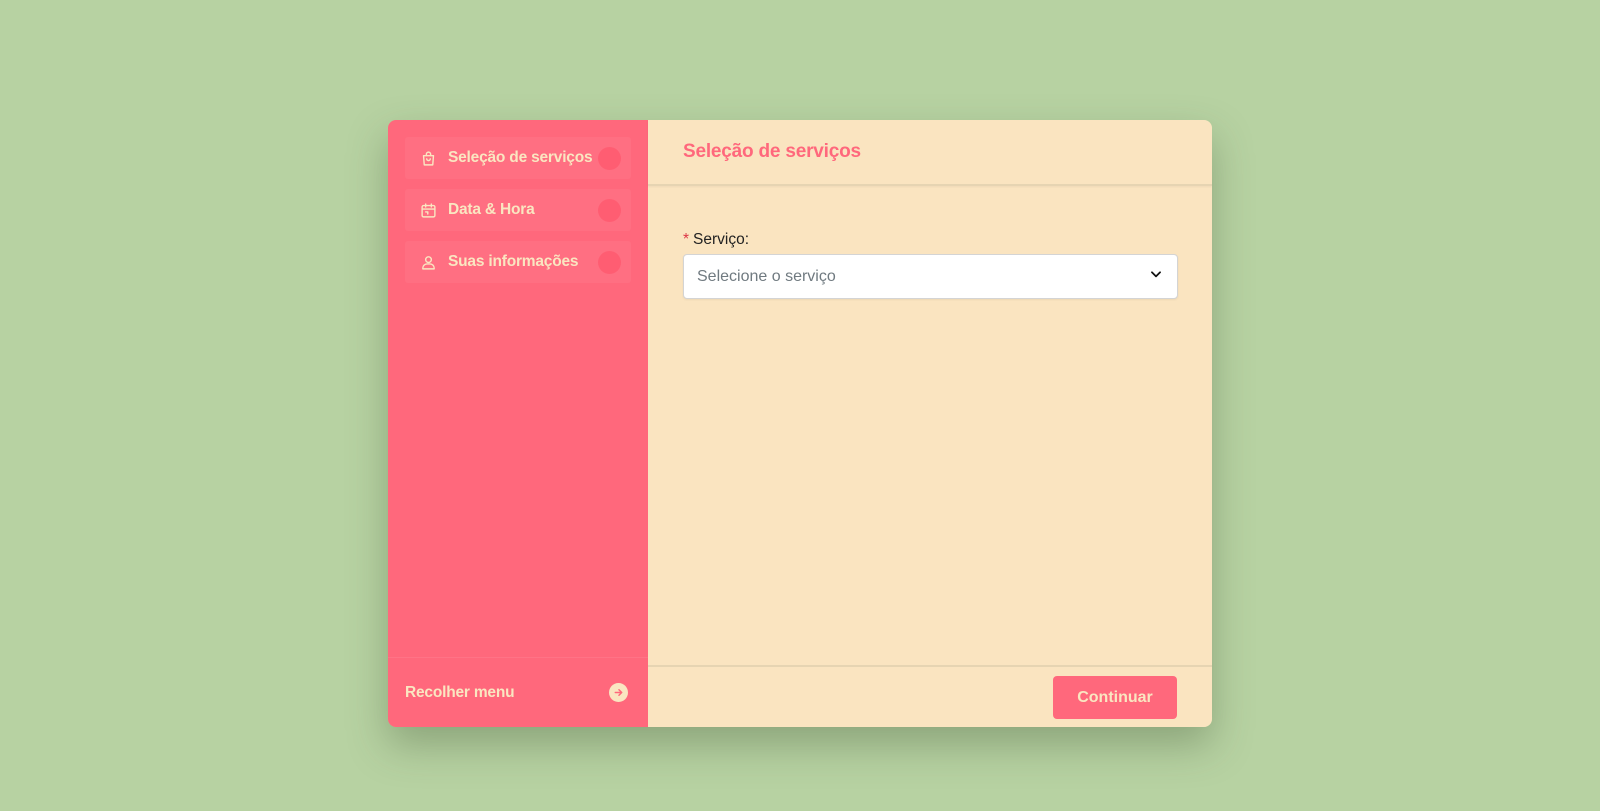  What do you see at coordinates (686, 239) in the screenshot?
I see `required-mark: *` at bounding box center [686, 239].